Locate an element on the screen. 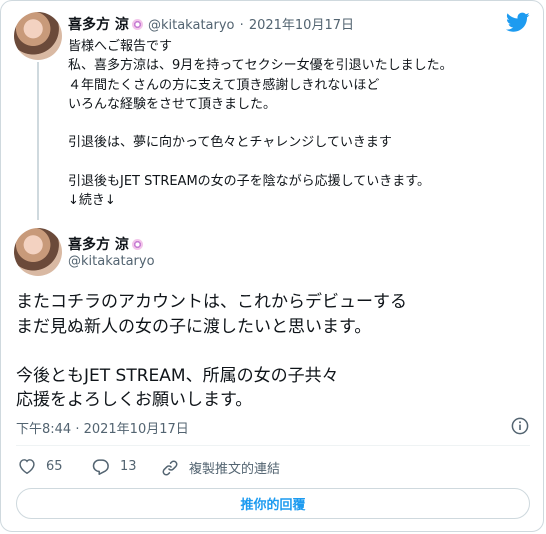 Image resolution: width=546 pixels, height=534 pixels. tweet-line: ４年間たくさんの方に支えて頂き感謝しきれないほど is located at coordinates (224, 85).